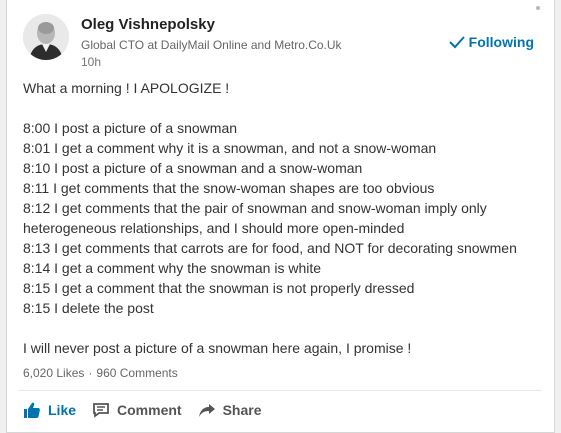  Describe the element at coordinates (211, 24) in the screenshot. I see `author-name: Oleg Vishnepolsky` at that location.